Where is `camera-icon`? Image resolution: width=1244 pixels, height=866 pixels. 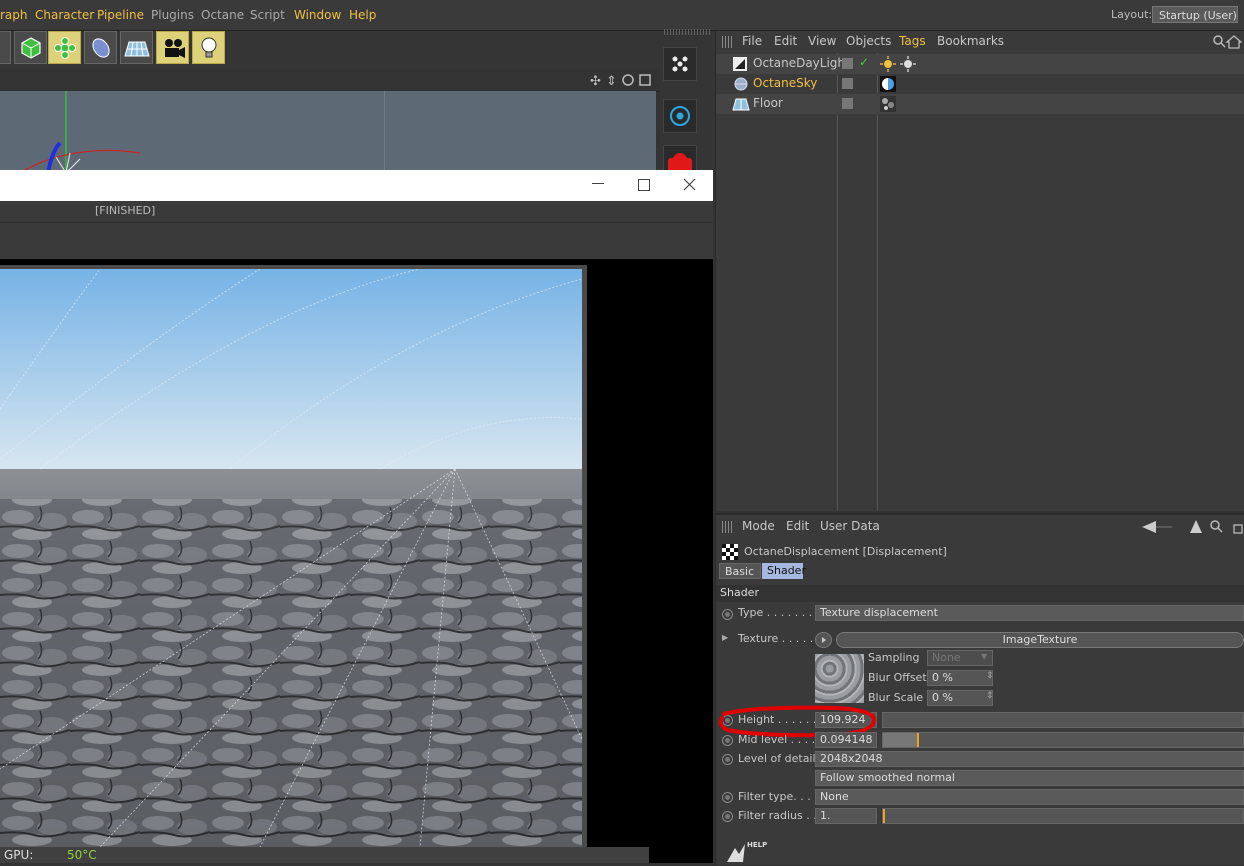
camera-icon is located at coordinates (175, 48).